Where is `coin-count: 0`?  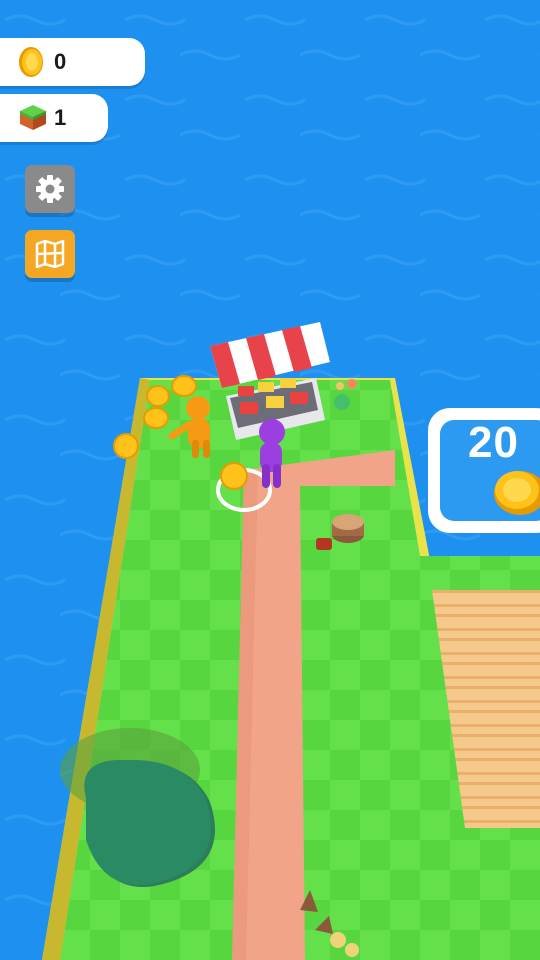 coin-count: 0 is located at coordinates (60, 61).